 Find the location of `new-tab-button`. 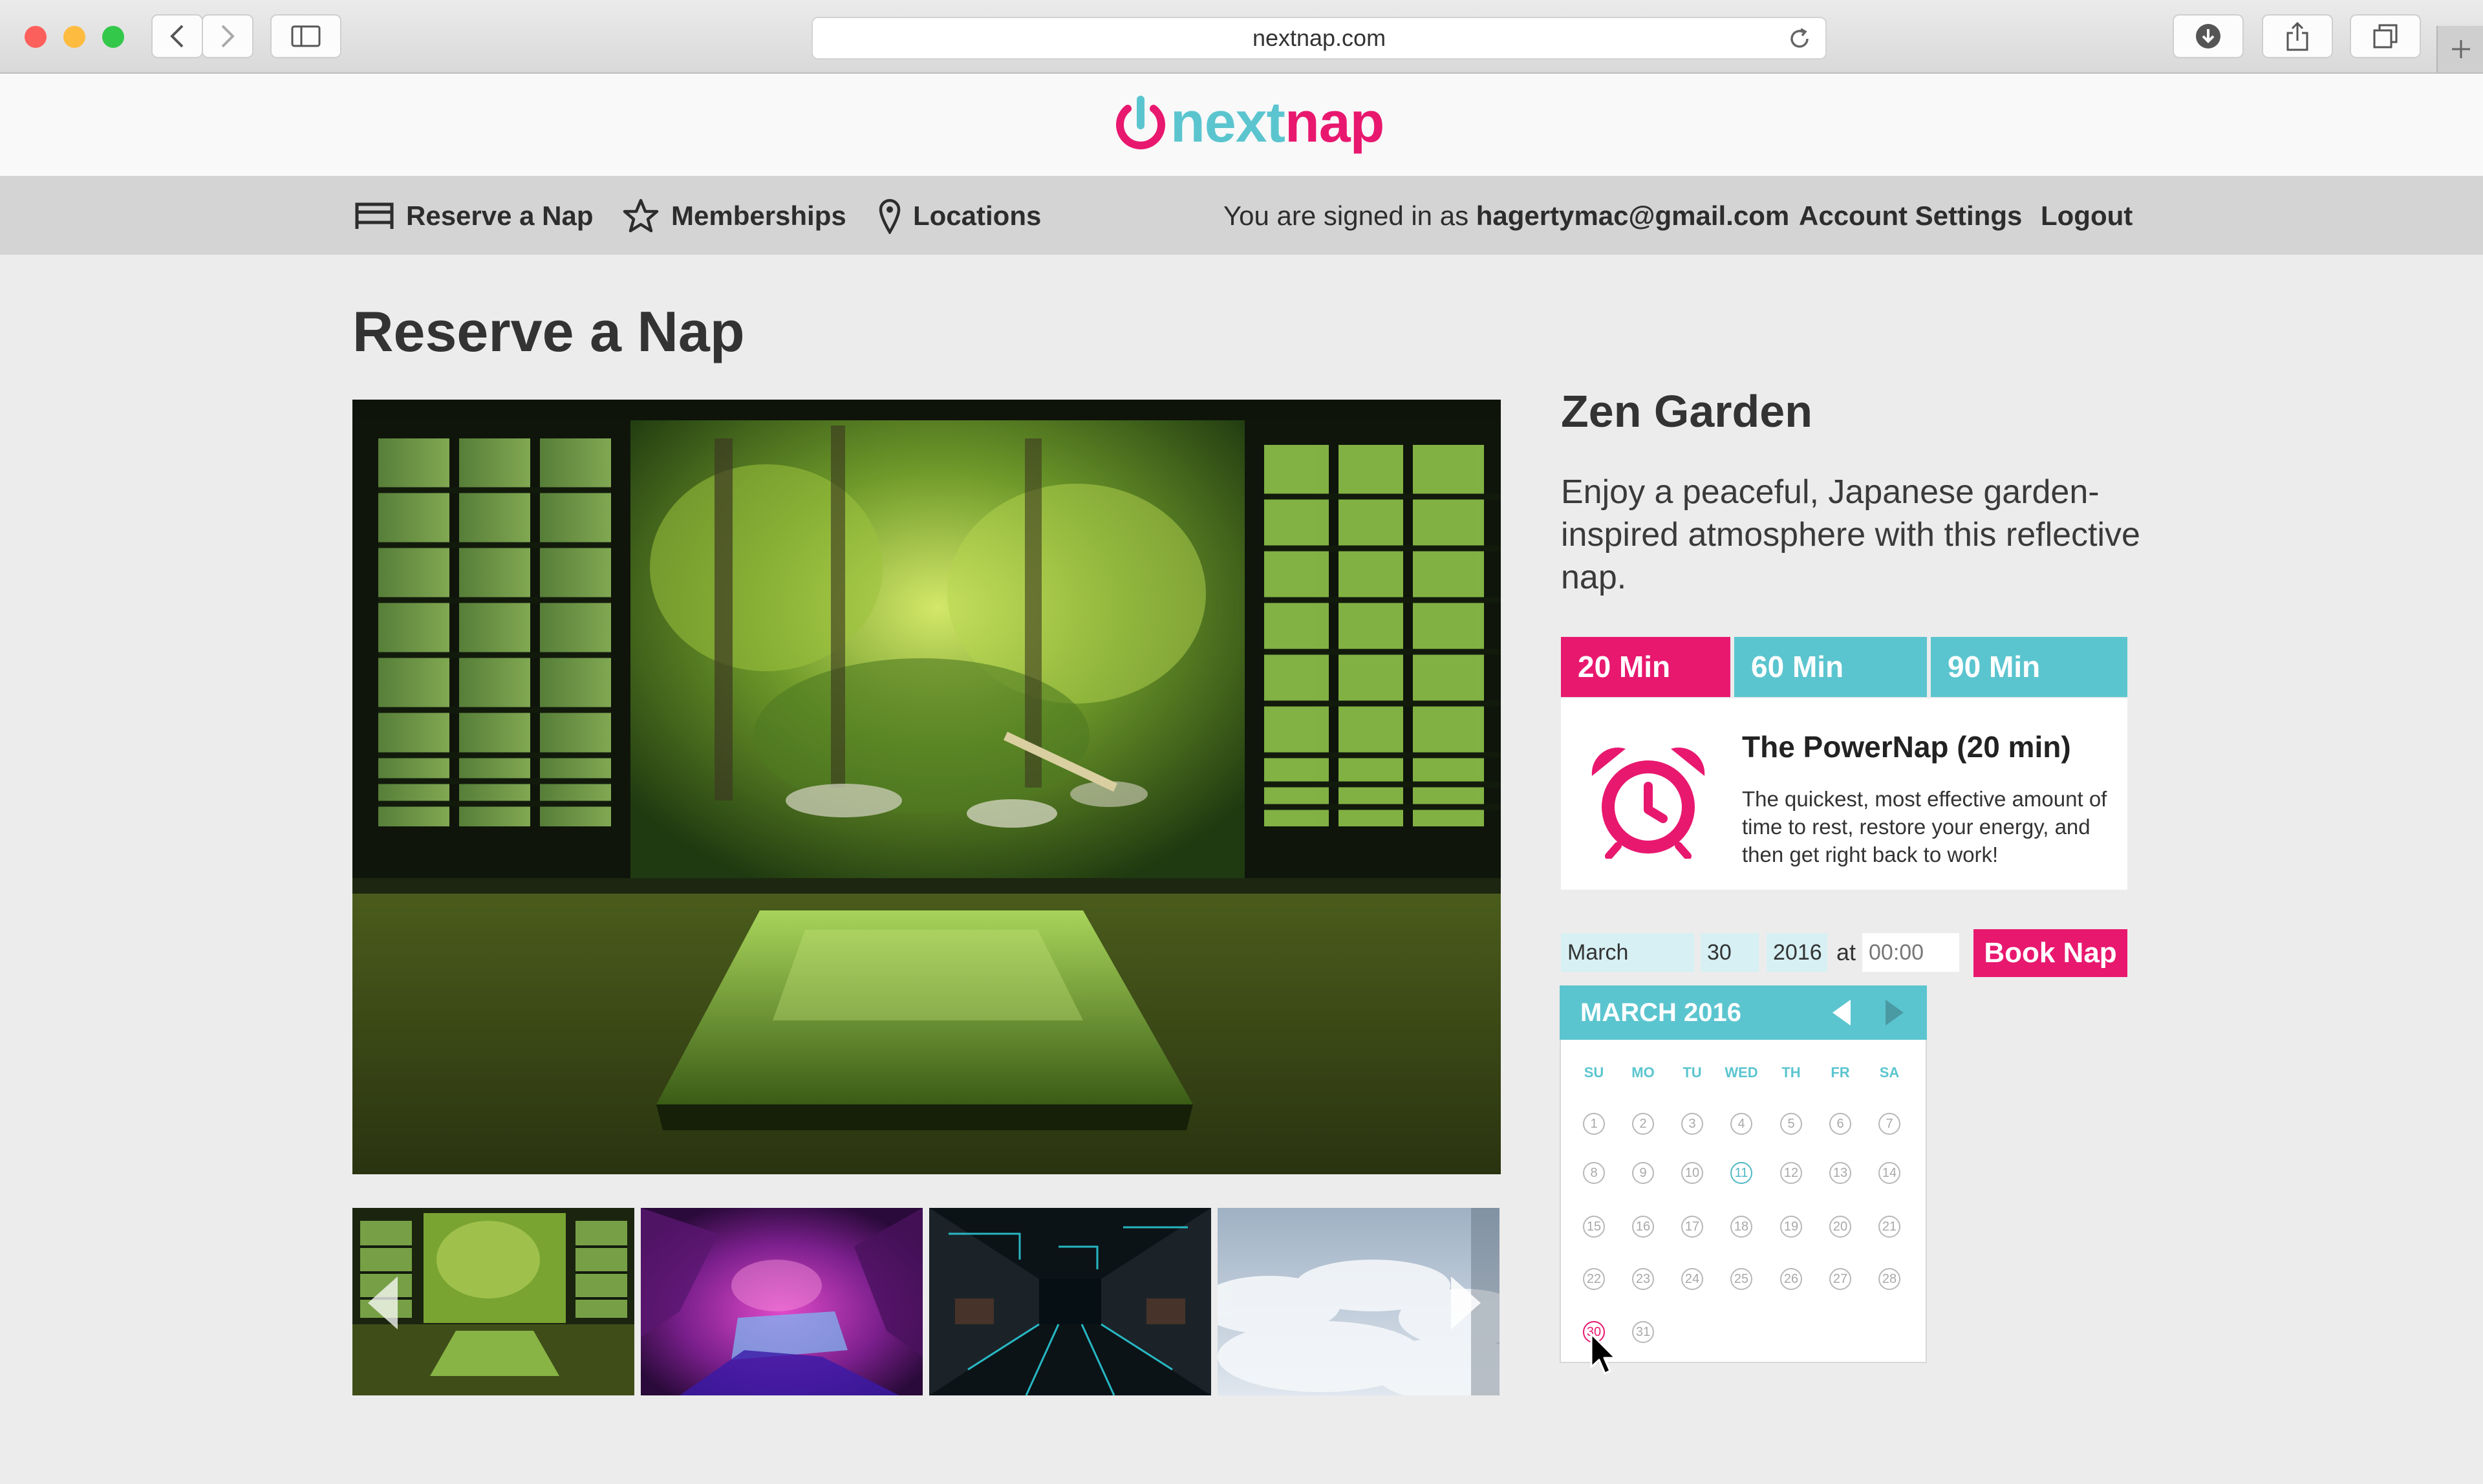

new-tab-button is located at coordinates (2459, 49).